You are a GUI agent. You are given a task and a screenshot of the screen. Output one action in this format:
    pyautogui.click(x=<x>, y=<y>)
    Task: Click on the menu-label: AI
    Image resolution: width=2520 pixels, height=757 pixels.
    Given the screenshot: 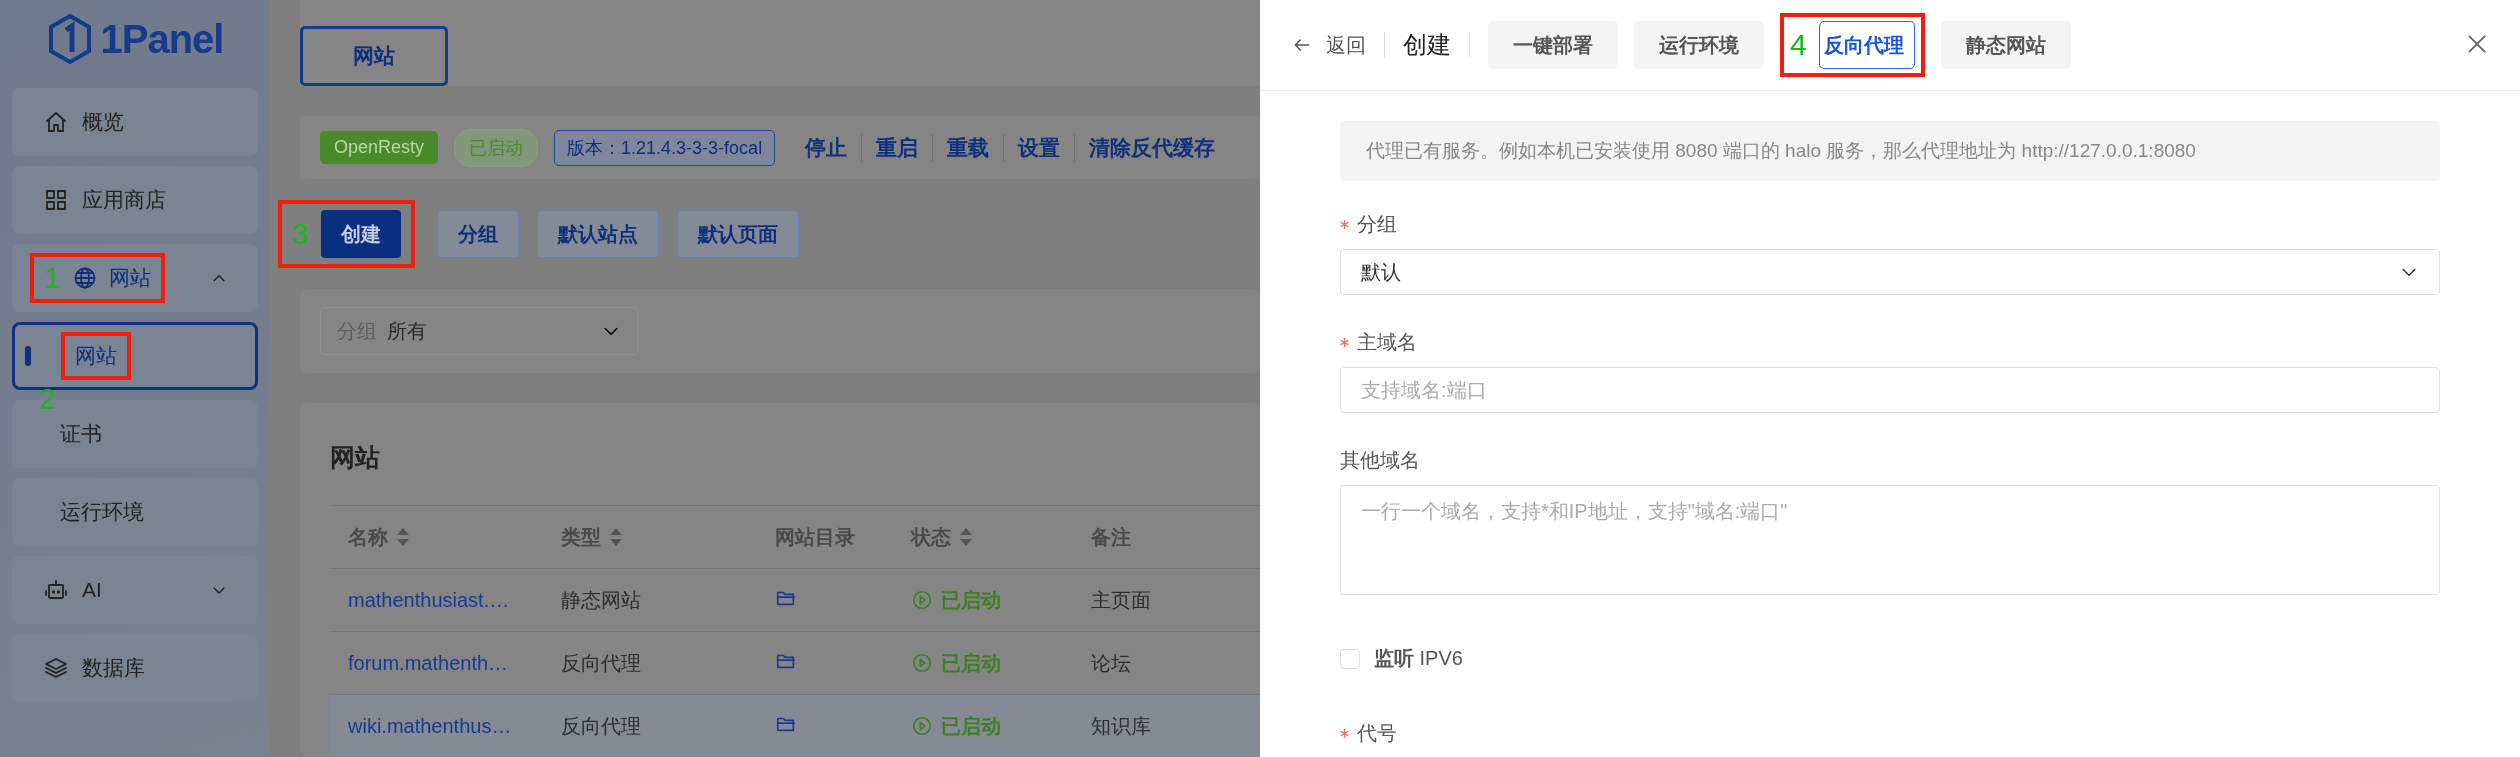 What is the action you would take?
    pyautogui.click(x=92, y=590)
    